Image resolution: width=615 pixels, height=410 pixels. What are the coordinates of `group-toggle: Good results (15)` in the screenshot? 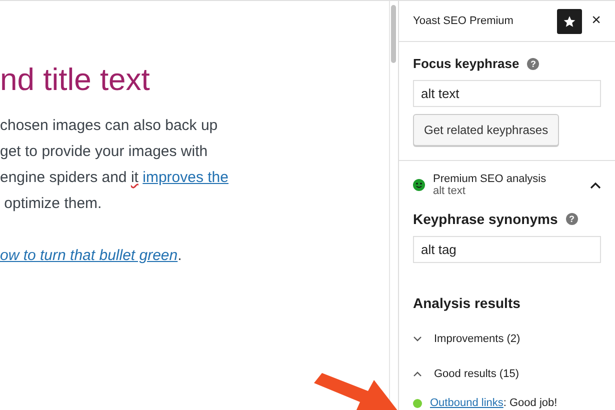 It's located at (476, 374).